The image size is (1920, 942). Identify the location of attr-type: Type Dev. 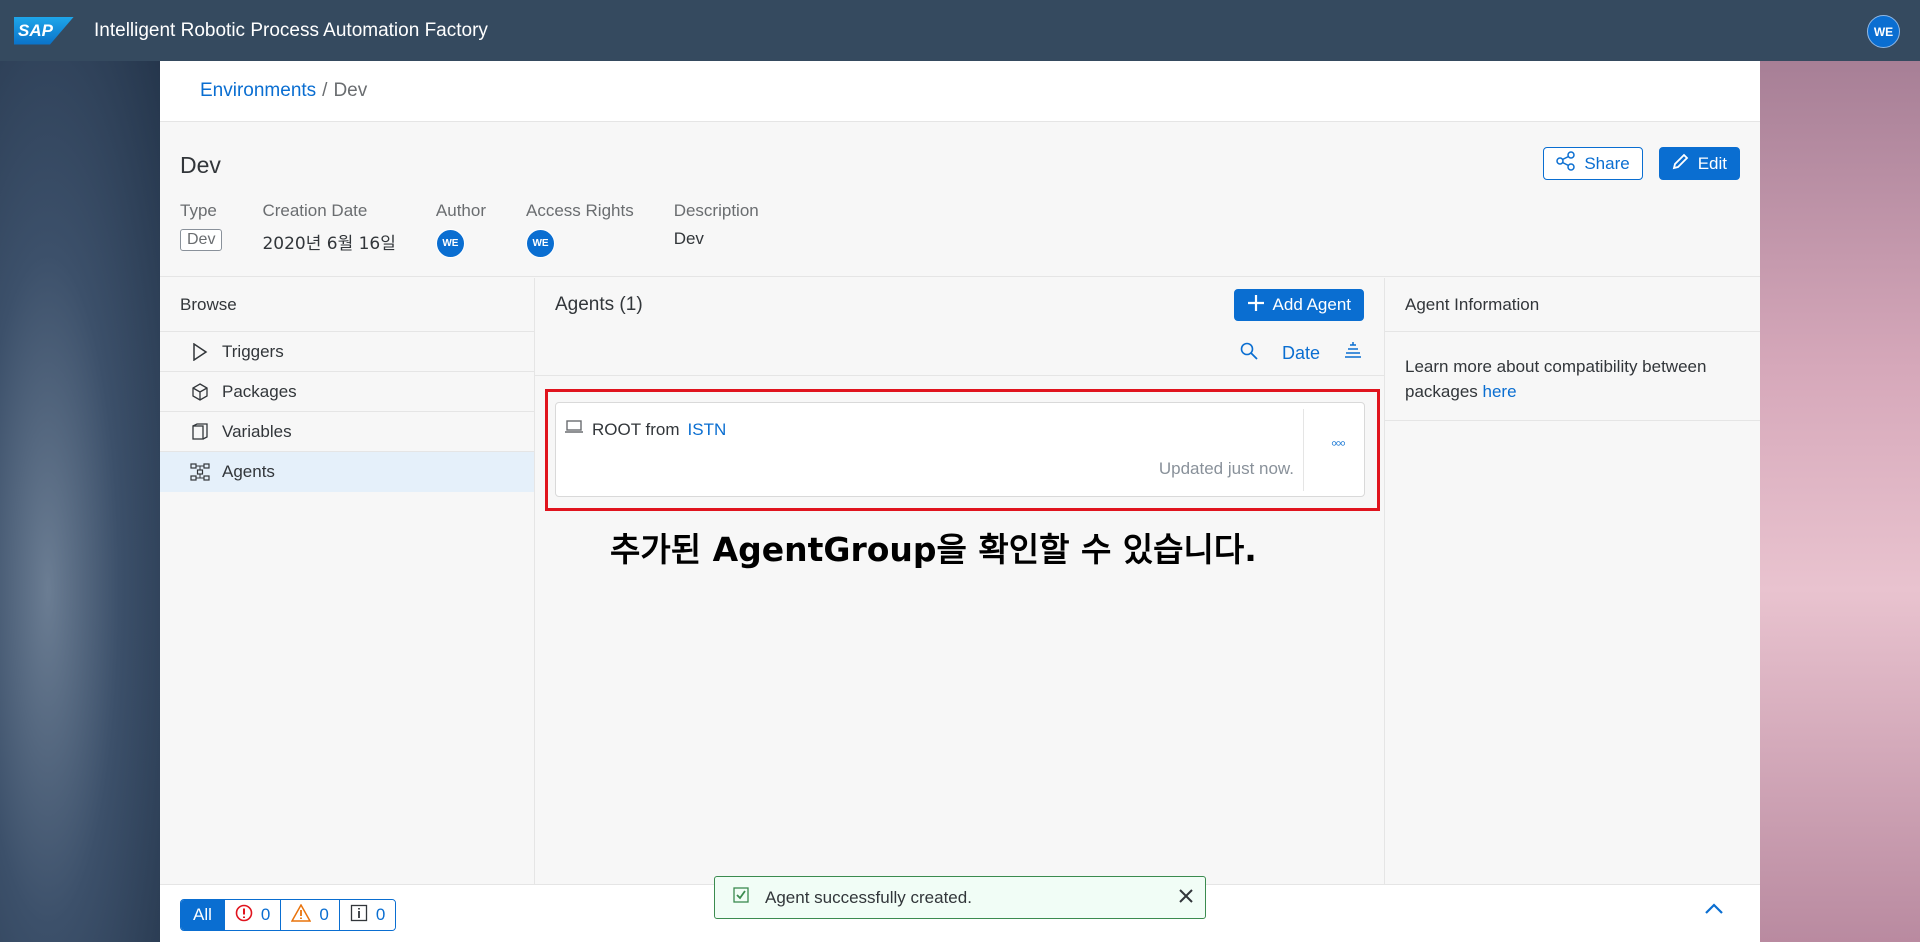
(201, 229).